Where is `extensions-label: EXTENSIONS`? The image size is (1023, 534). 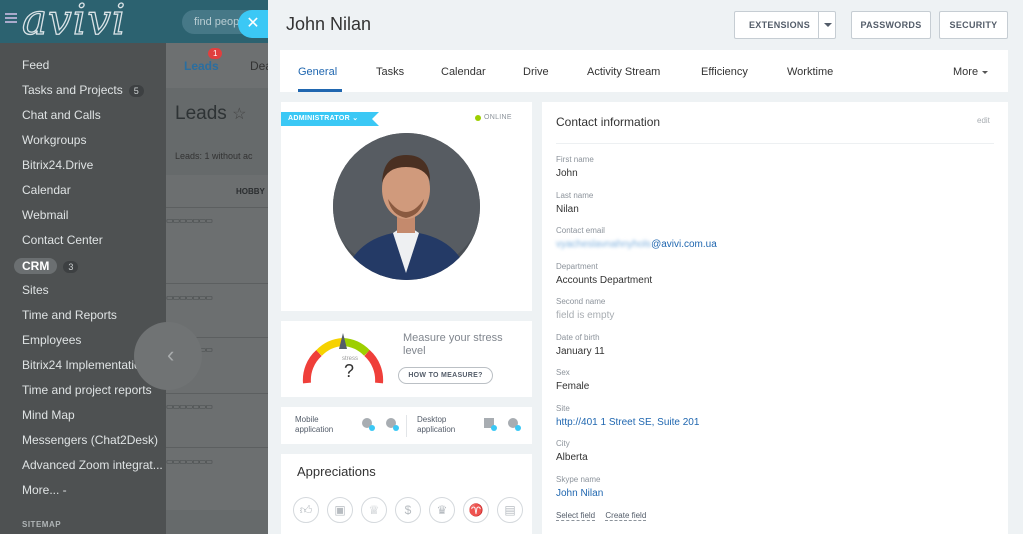
extensions-label: EXTENSIONS is located at coordinates (780, 25).